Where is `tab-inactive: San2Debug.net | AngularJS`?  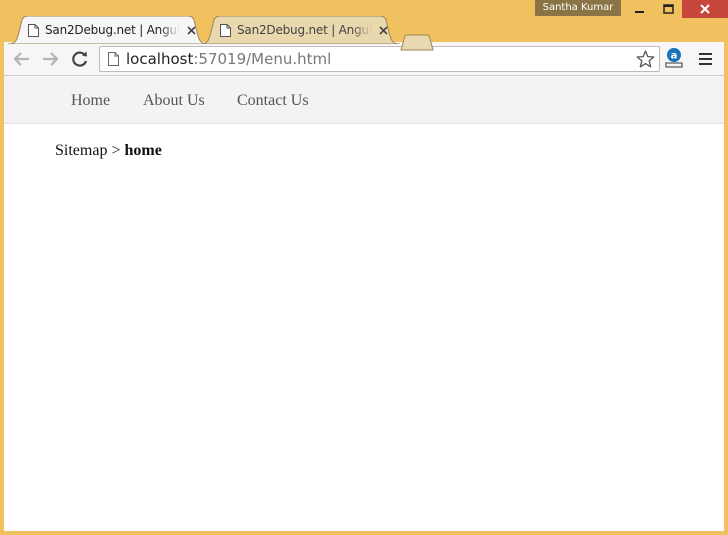
tab-inactive: San2Debug.net | AngularJS is located at coordinates (300, 30).